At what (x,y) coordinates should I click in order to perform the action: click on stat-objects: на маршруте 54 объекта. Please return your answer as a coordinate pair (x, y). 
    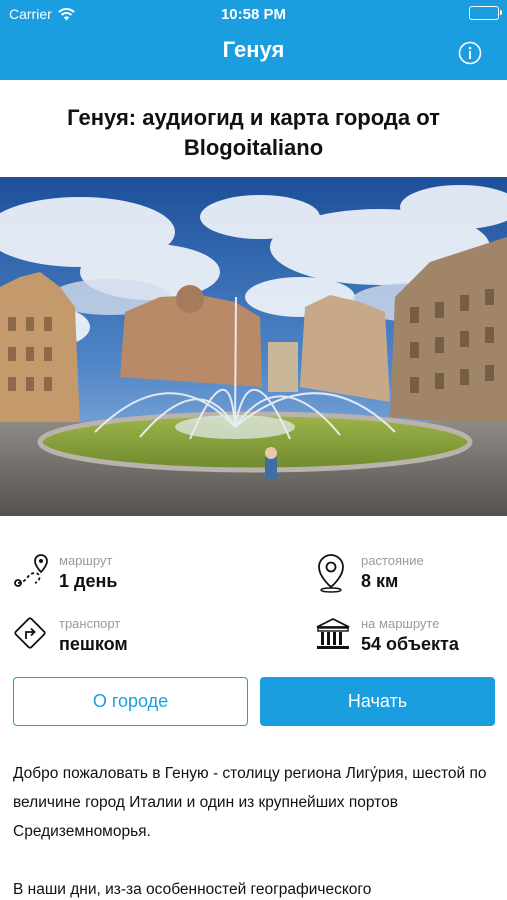
    Looking at the image, I should click on (405, 638).